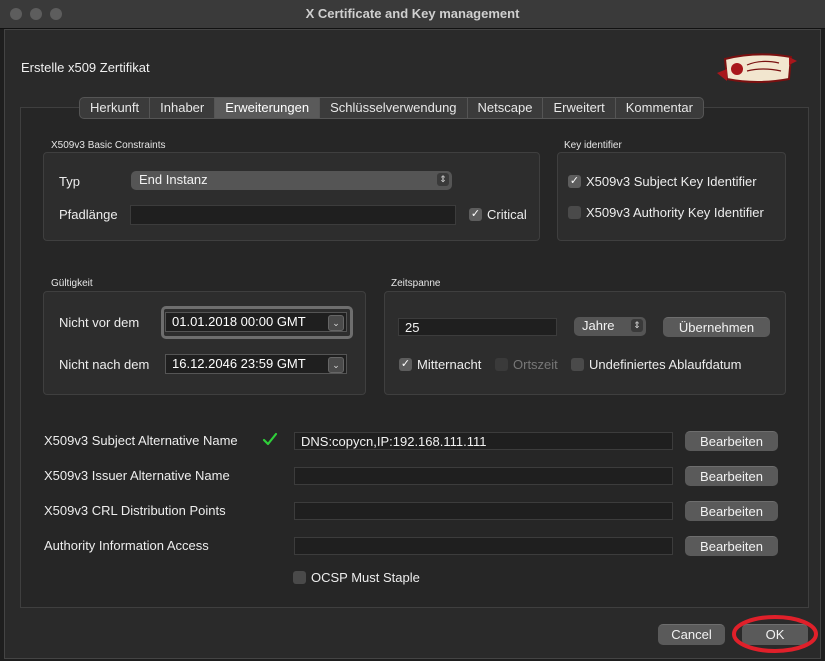 The width and height of the screenshot is (825, 661). Describe the element at coordinates (69, 181) in the screenshot. I see `typ-label: Typ` at that location.